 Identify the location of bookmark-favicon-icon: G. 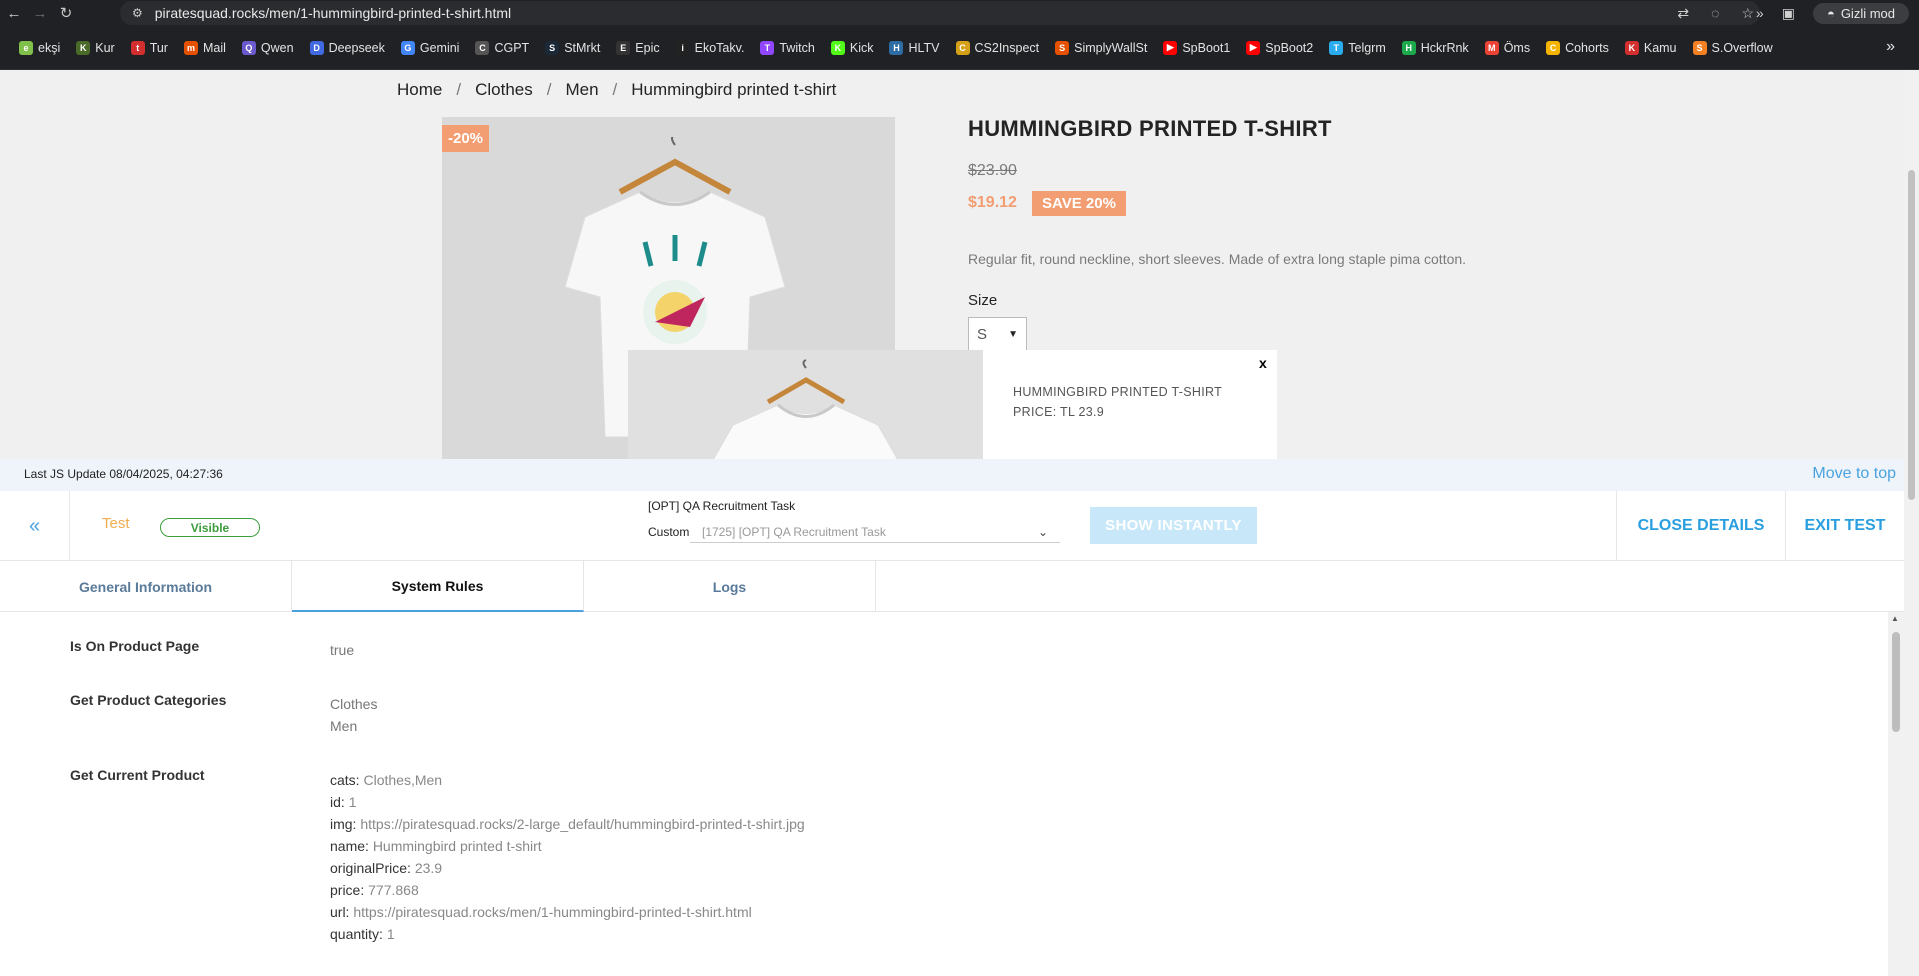
(407, 47).